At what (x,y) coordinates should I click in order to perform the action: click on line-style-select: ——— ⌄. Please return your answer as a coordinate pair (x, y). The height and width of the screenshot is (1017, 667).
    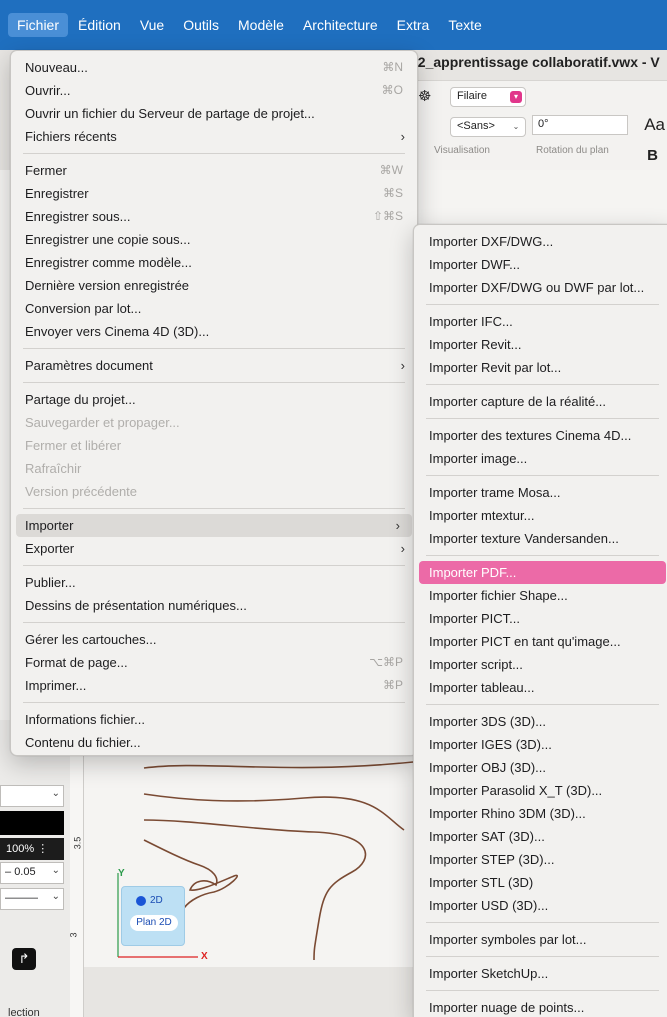
    Looking at the image, I should click on (32, 899).